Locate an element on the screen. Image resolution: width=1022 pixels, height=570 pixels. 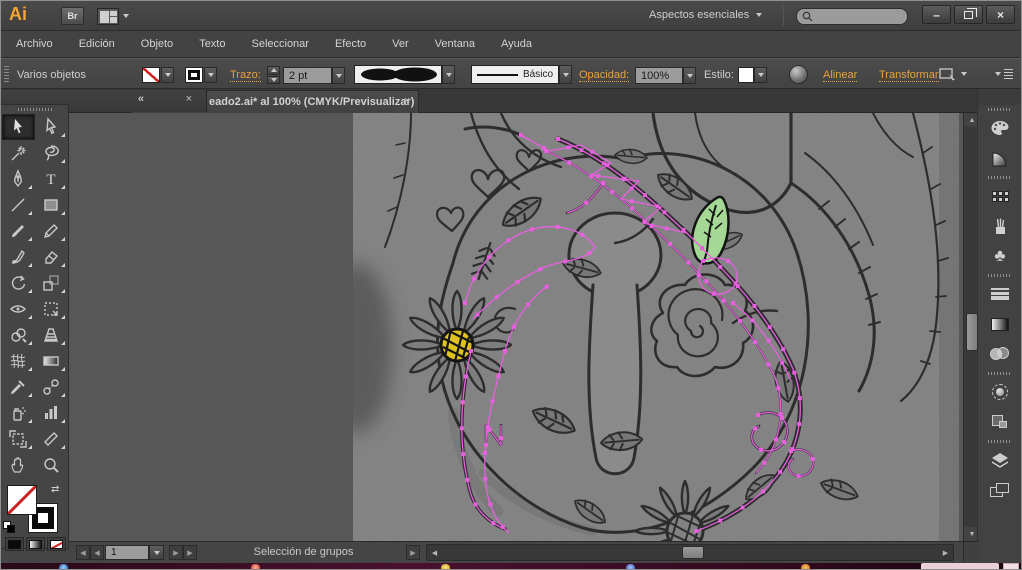
artboard-tool is located at coordinates (18, 439).